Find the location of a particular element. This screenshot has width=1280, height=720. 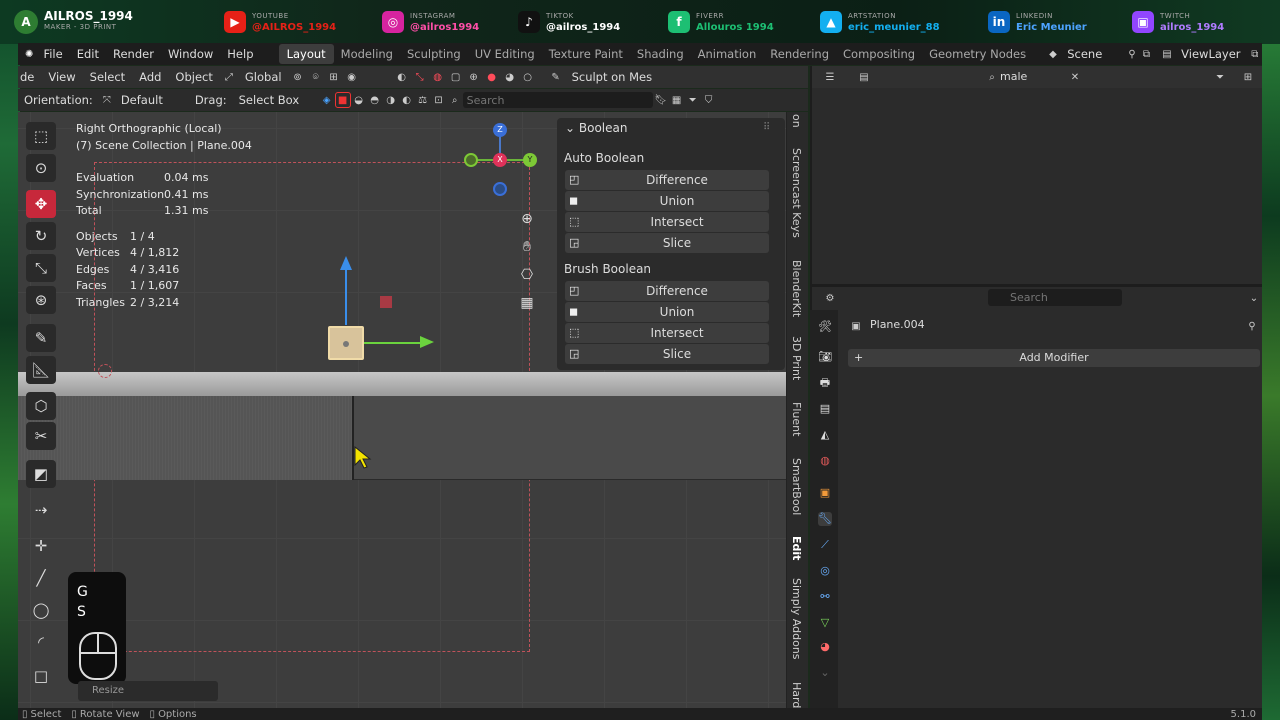

brush-union-button: ◼ Union is located at coordinates (667, 312).